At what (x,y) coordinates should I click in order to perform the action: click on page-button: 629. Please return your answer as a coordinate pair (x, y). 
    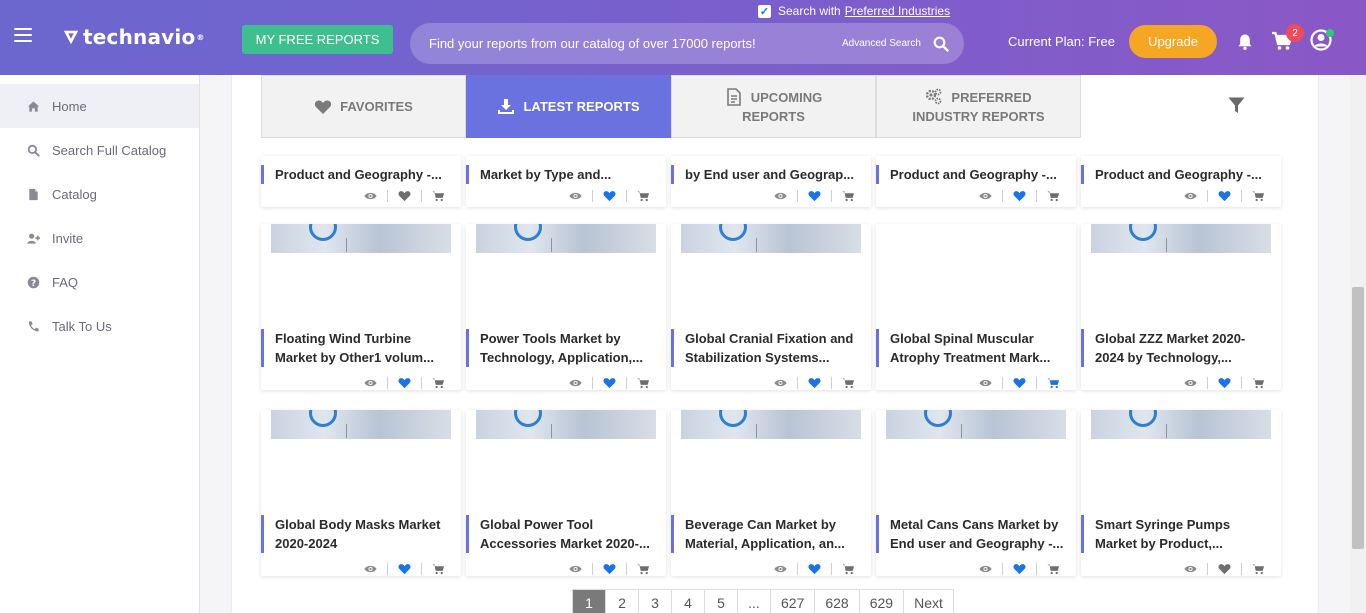
    Looking at the image, I should click on (882, 601).